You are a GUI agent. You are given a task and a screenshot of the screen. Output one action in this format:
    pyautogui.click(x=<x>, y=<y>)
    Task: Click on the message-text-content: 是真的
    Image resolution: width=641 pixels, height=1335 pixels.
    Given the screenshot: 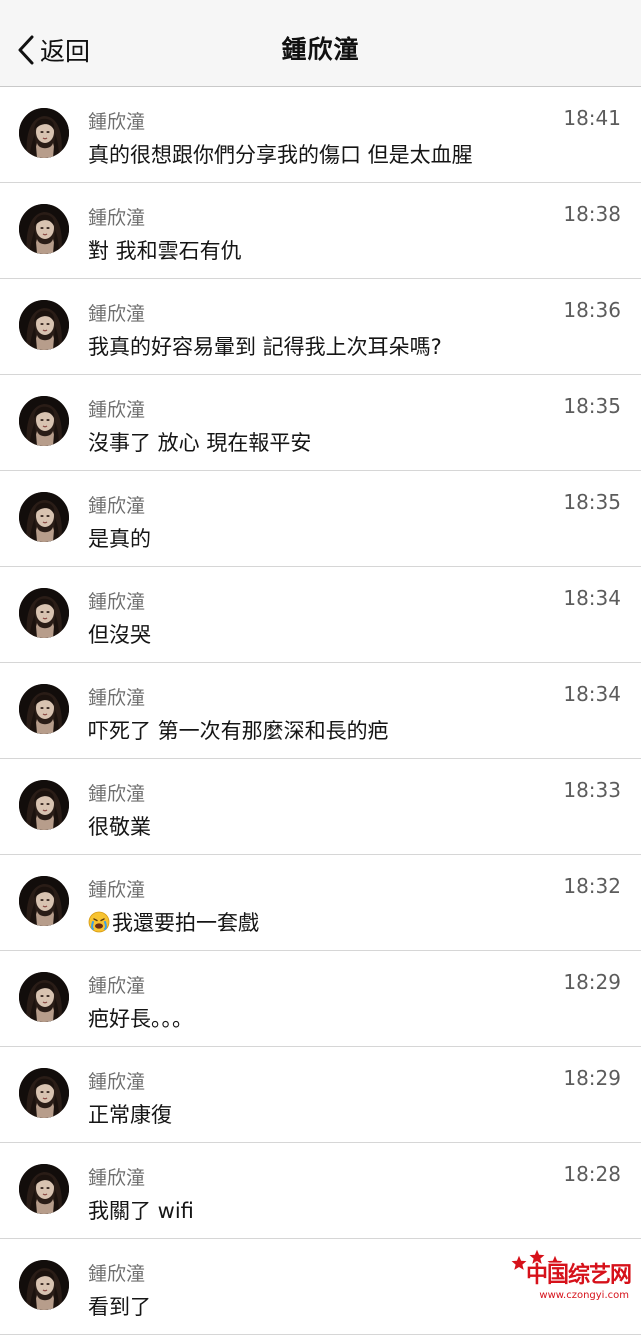 What is the action you would take?
    pyautogui.click(x=119, y=539)
    